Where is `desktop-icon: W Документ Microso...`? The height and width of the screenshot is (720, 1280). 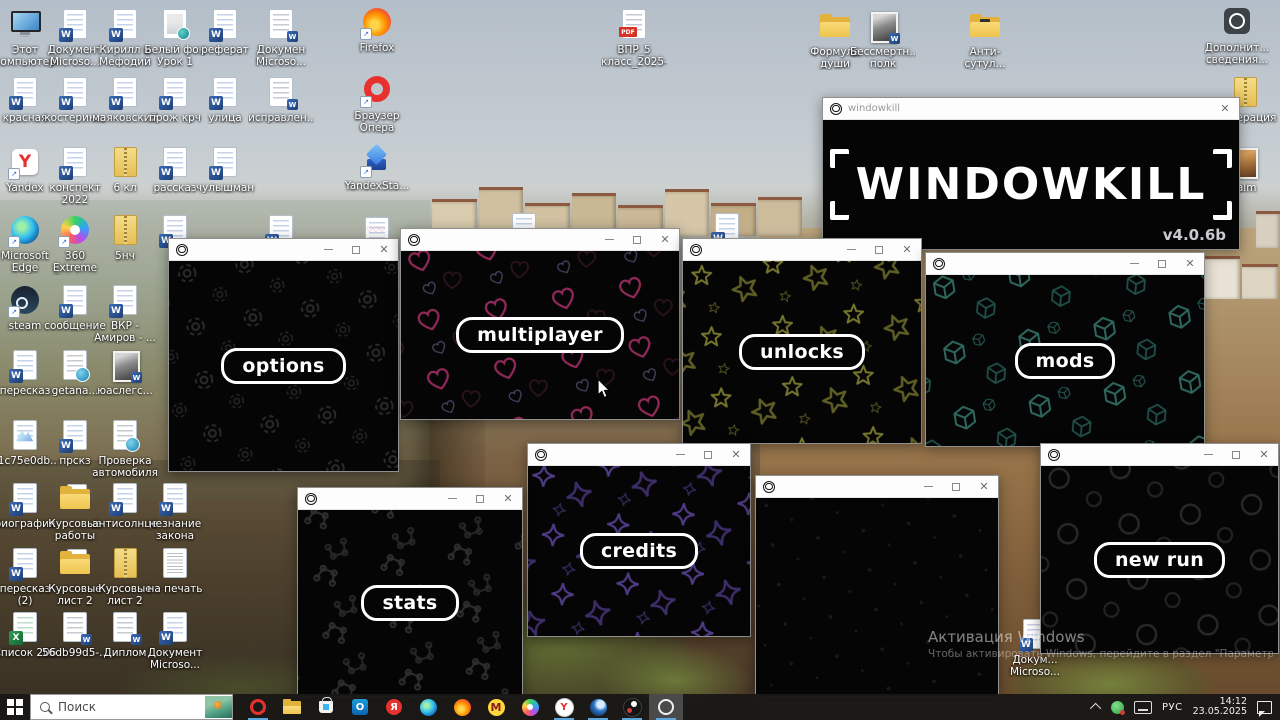
desktop-icon: W Документ Microso... is located at coordinates (175, 641).